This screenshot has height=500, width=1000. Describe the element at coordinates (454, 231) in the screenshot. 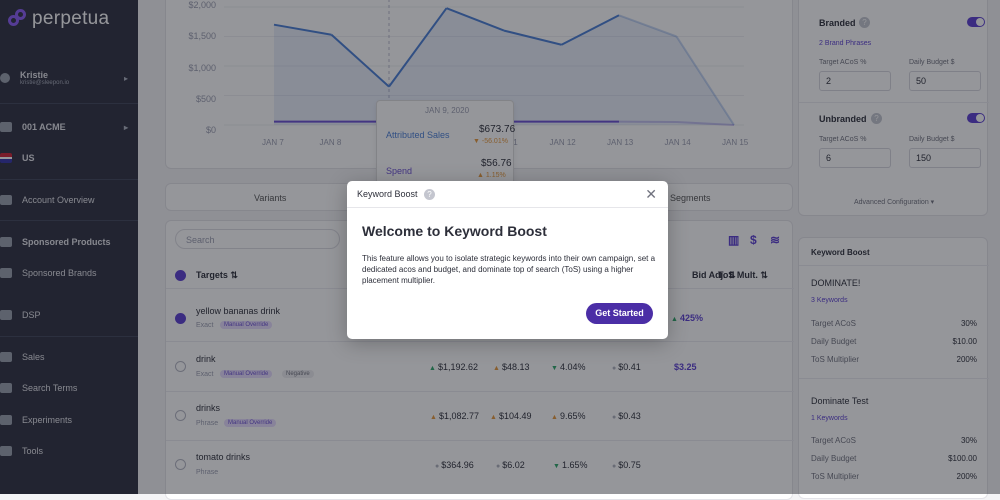

I see `modal-title: Welcome to Keyword Boost` at that location.